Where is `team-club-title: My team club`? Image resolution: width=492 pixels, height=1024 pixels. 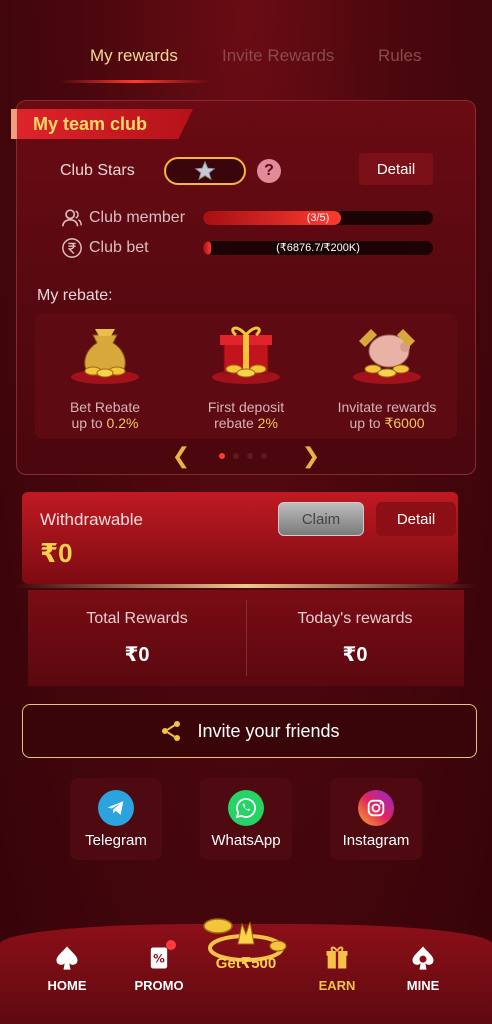
team-club-title: My team club is located at coordinates (102, 124).